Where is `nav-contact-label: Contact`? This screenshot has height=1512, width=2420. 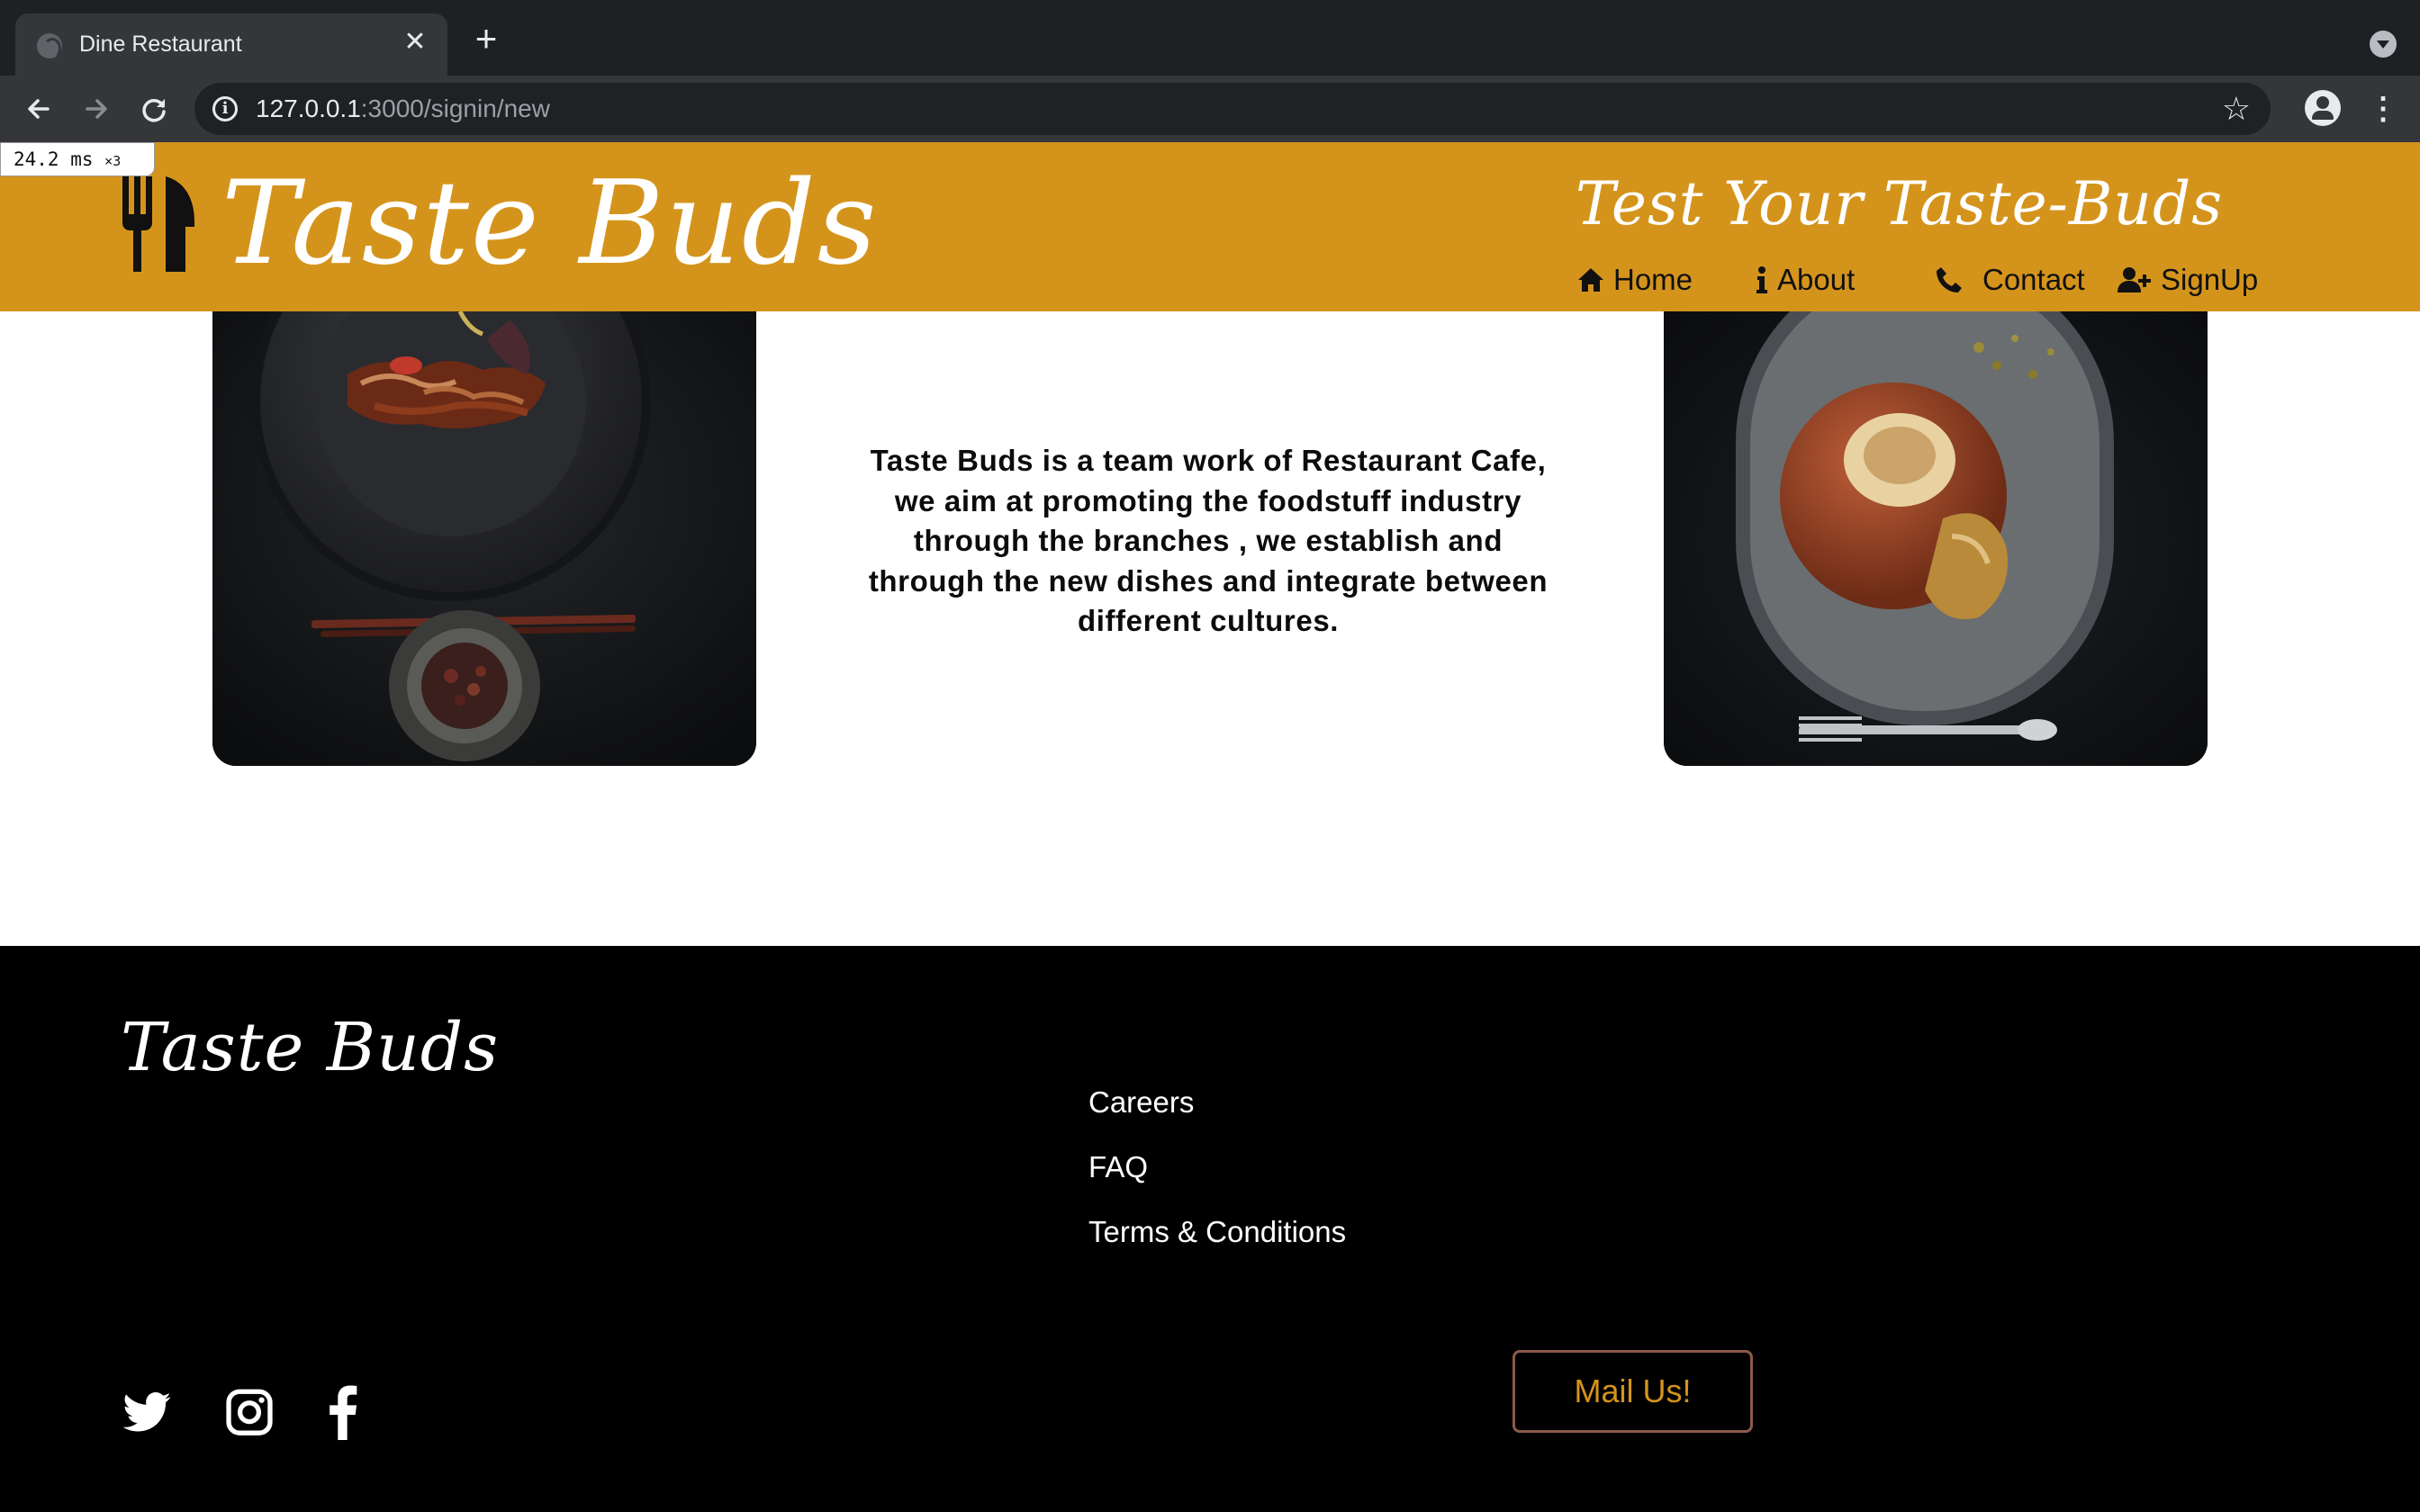 nav-contact-label: Contact is located at coordinates (2033, 279).